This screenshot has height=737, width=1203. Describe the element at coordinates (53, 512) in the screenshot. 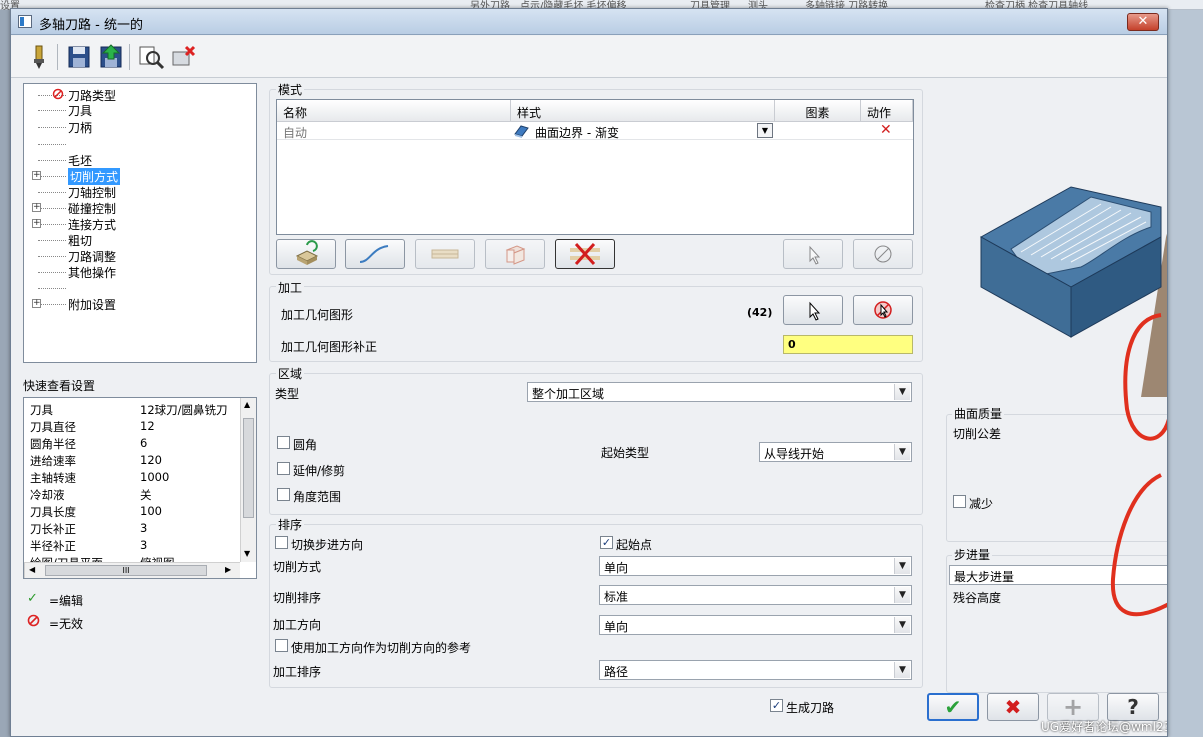

I see `setting-key: 刀具长度` at that location.